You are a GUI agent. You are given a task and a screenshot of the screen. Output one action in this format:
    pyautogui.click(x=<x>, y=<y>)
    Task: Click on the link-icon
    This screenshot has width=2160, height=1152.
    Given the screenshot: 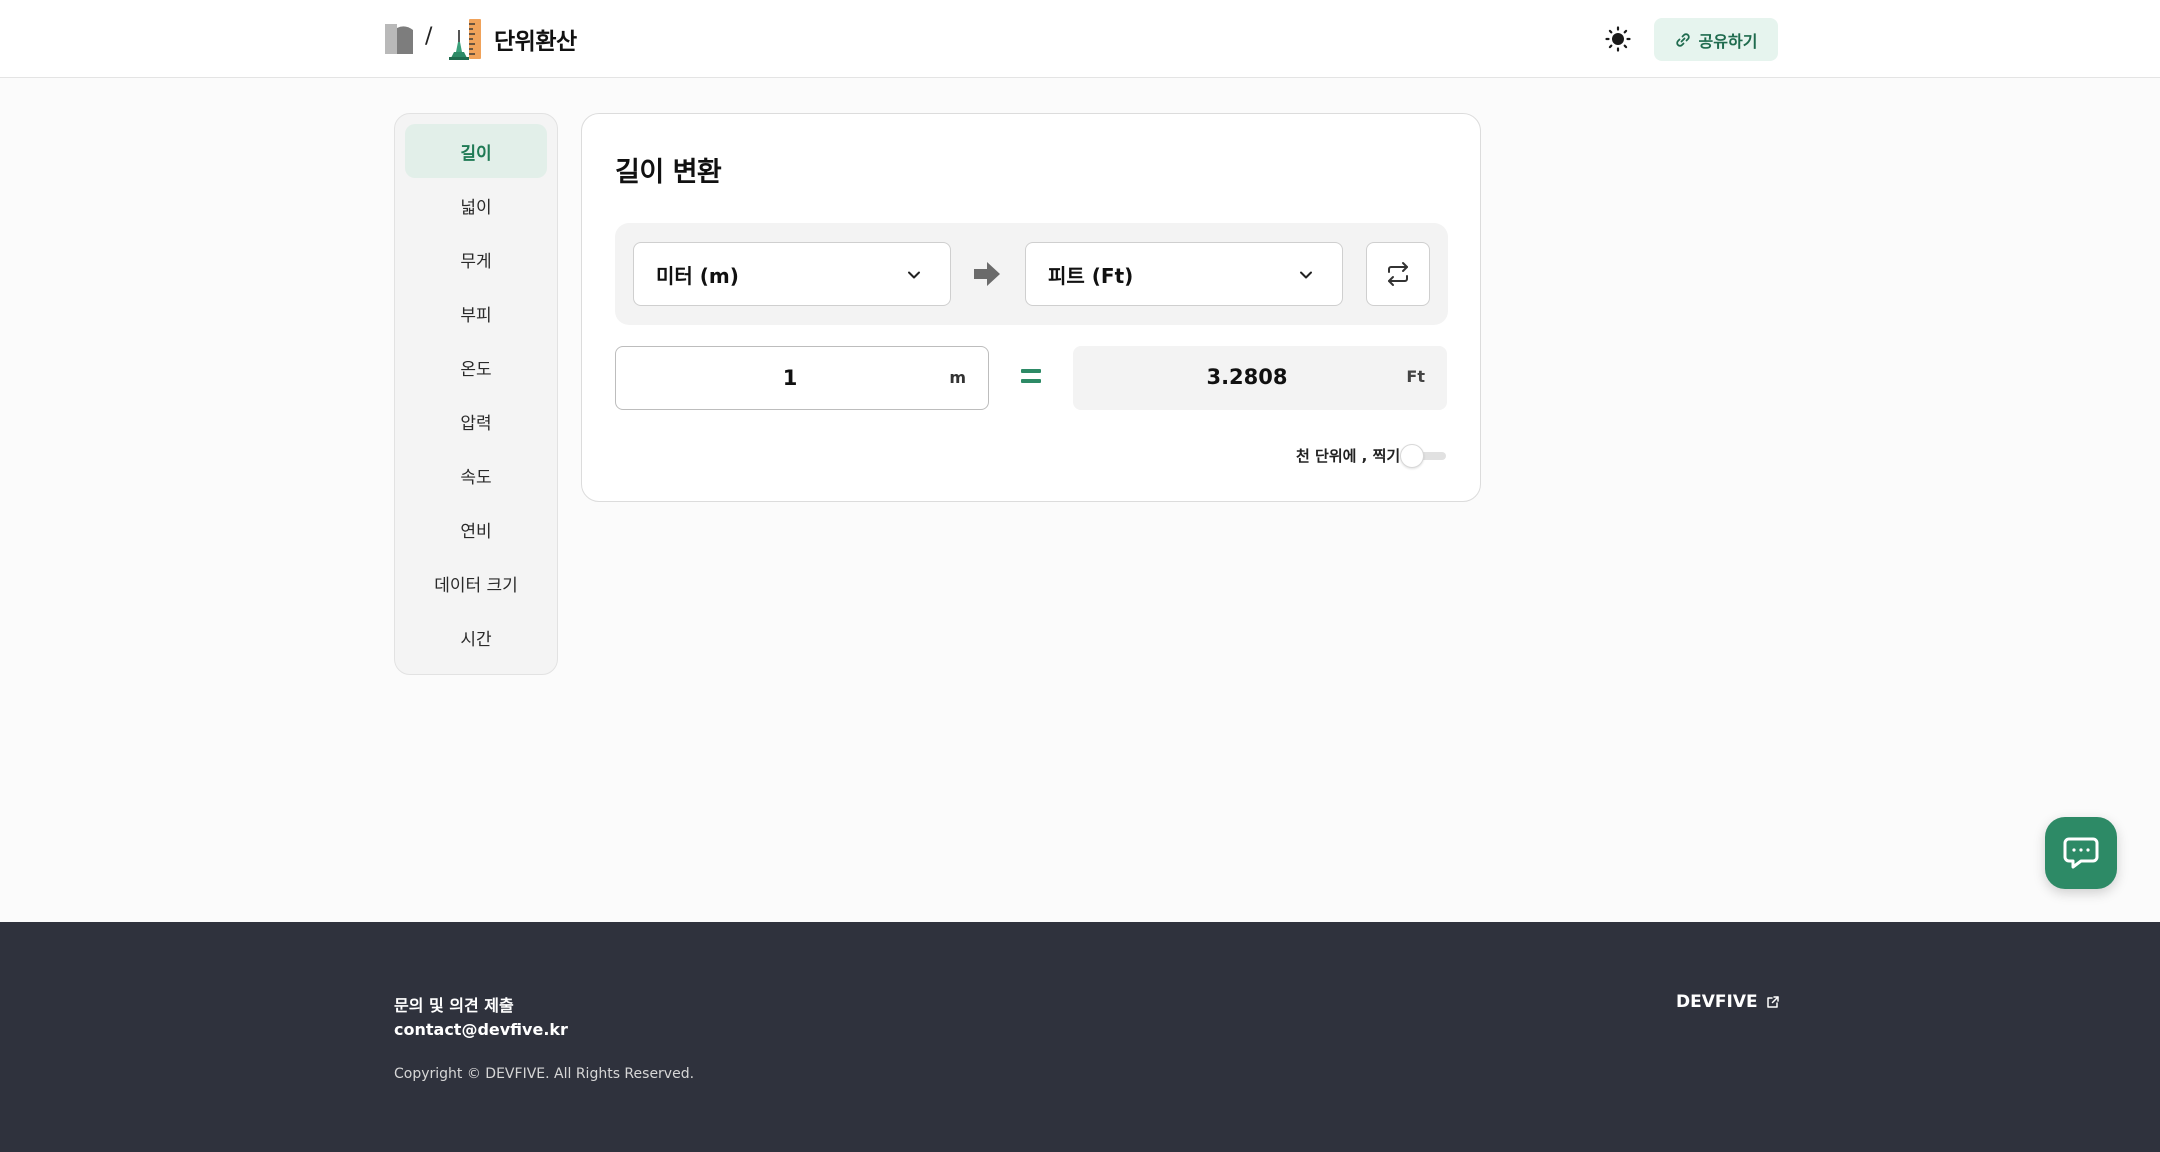 What is the action you would take?
    pyautogui.click(x=1682, y=39)
    